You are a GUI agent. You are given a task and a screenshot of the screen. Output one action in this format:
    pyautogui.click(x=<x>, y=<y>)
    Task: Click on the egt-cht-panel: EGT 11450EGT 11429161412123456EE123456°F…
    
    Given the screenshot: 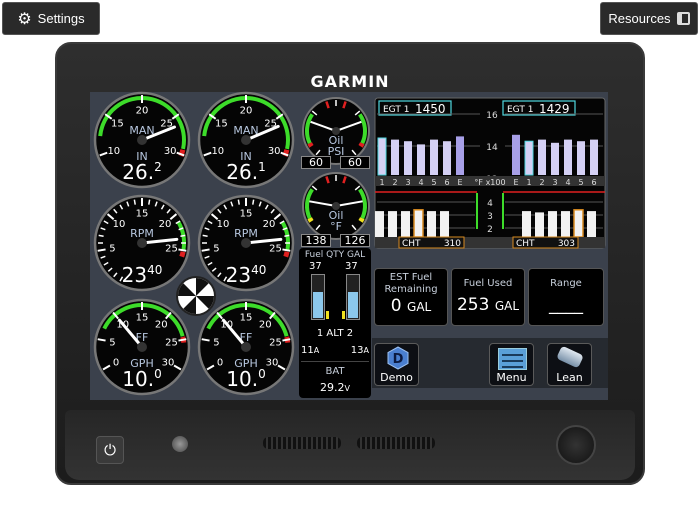 What is the action you would take?
    pyautogui.click(x=490, y=173)
    